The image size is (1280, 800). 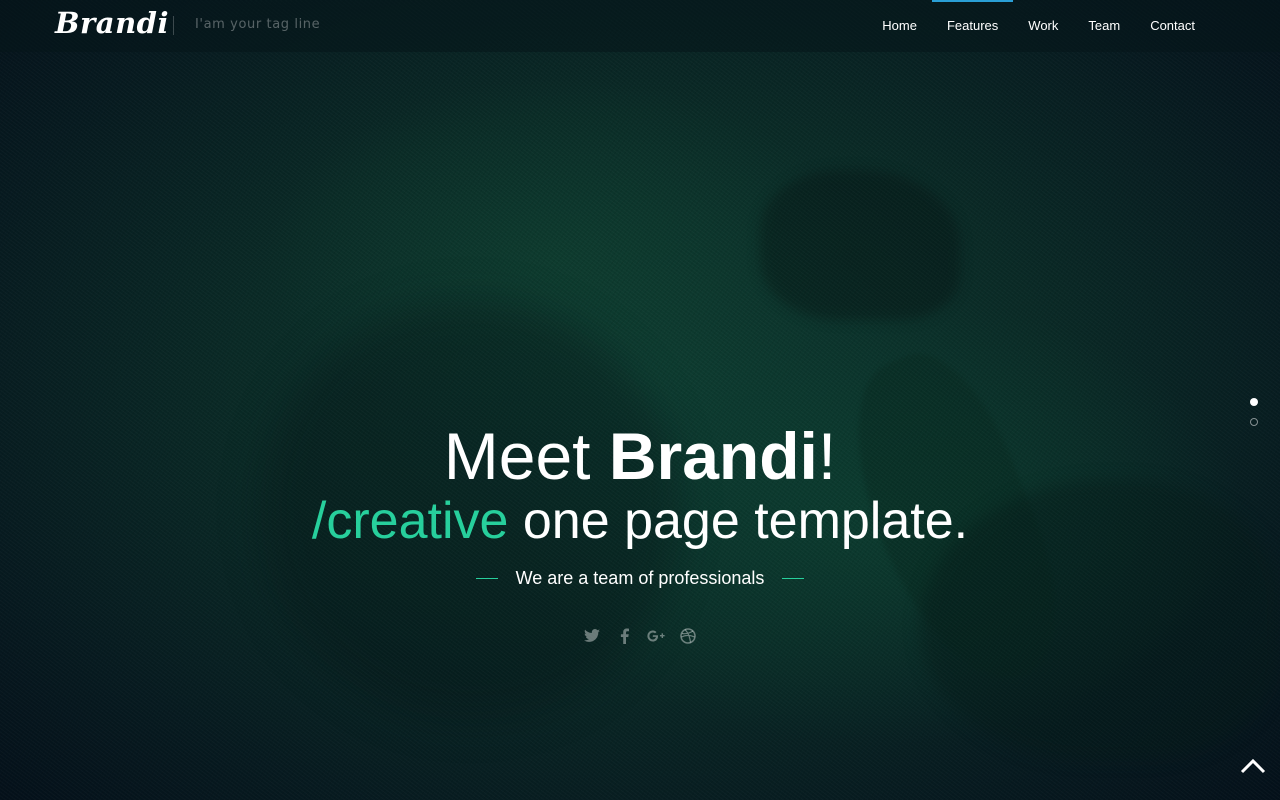 I want to click on tagline-rule-right, so click(x=793, y=578).